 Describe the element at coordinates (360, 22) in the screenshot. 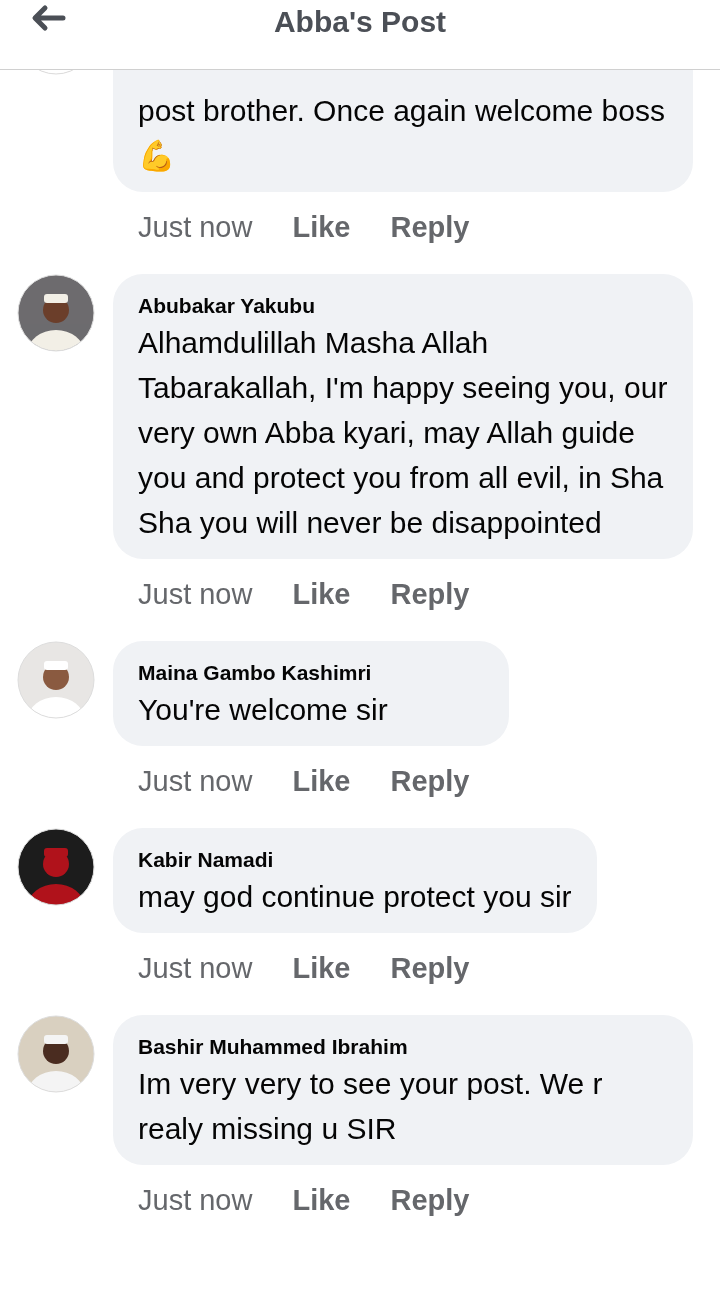

I see `post-title: Abba's Post` at that location.